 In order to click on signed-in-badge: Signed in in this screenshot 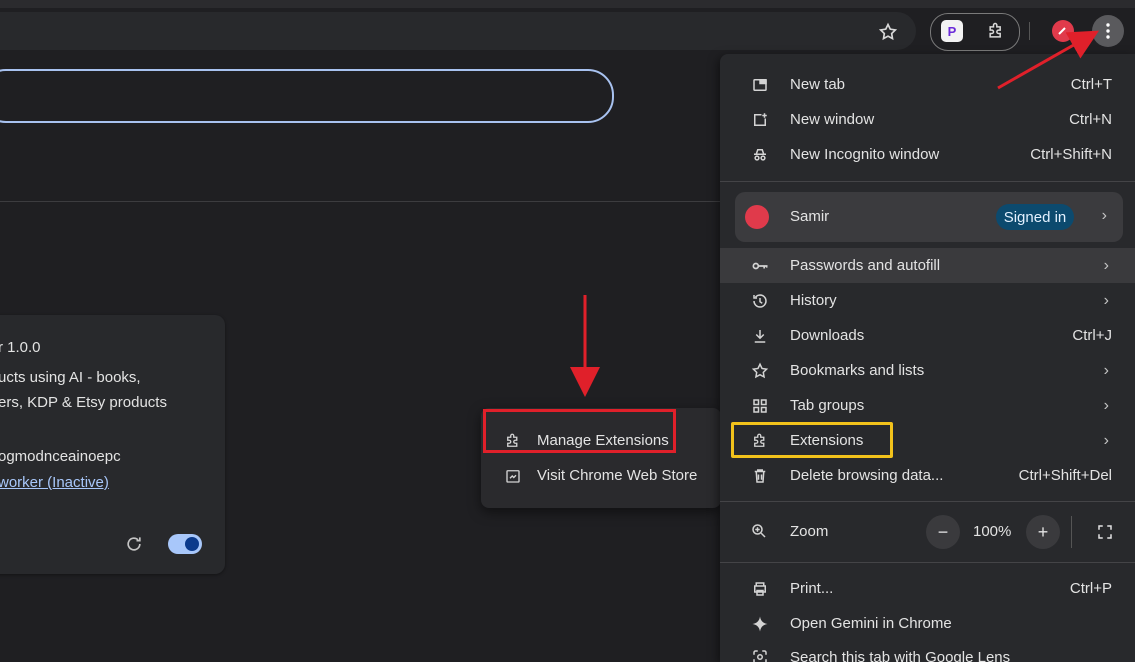, I will do `click(1035, 217)`.